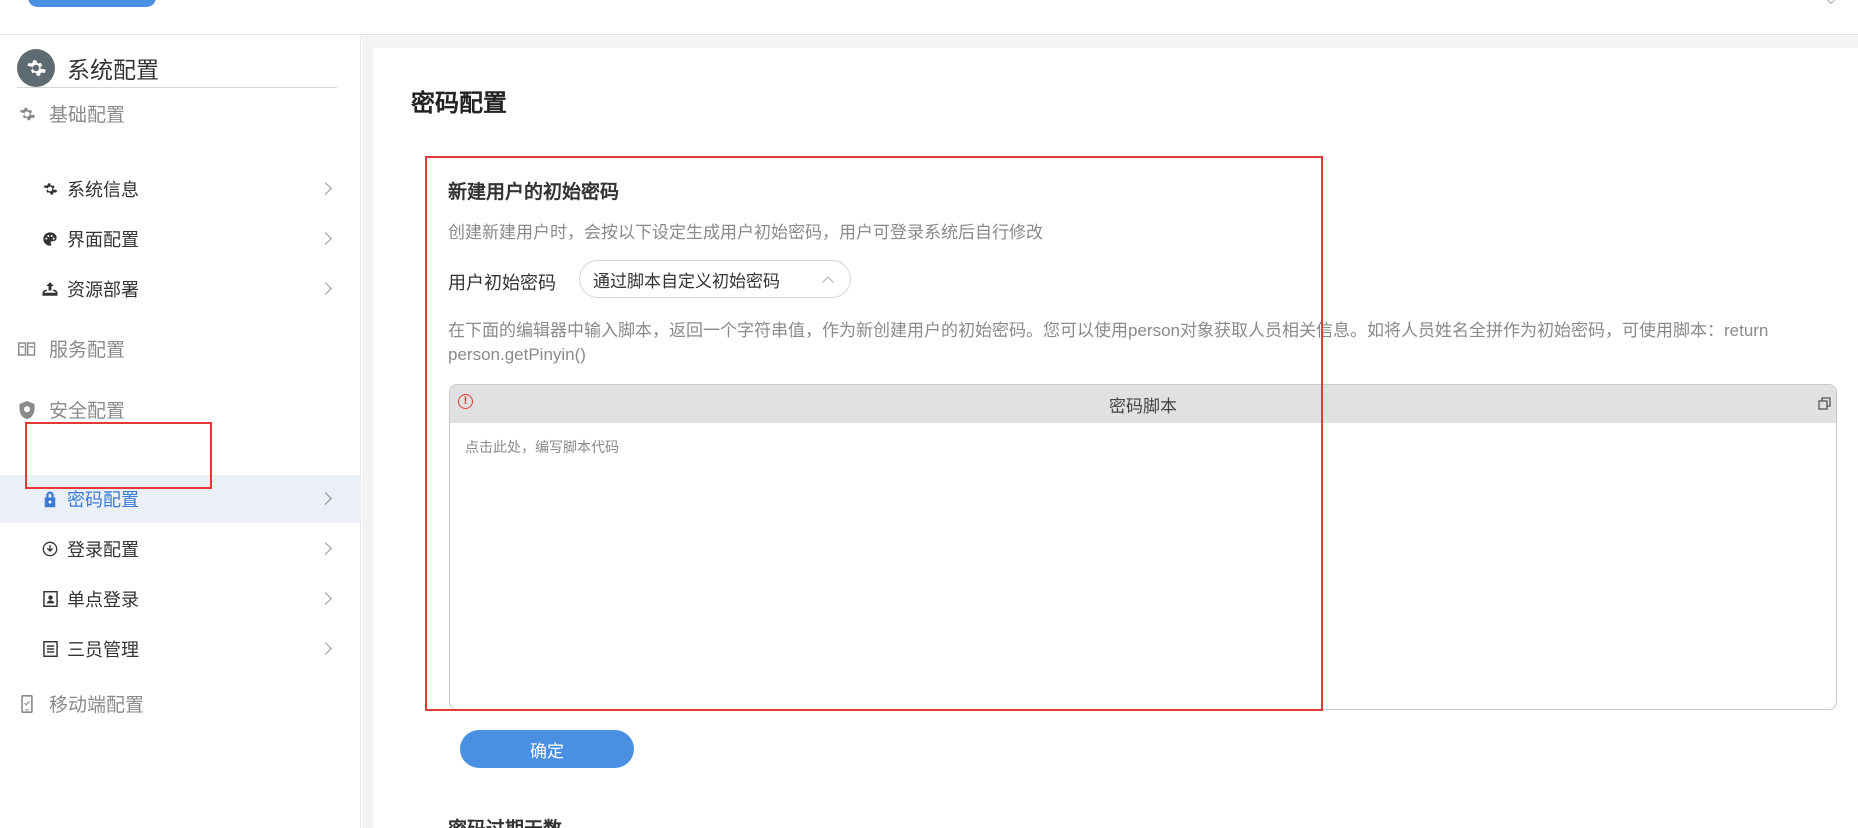 This screenshot has height=828, width=1858. Describe the element at coordinates (50, 239) in the screenshot. I see `palette-icon` at that location.